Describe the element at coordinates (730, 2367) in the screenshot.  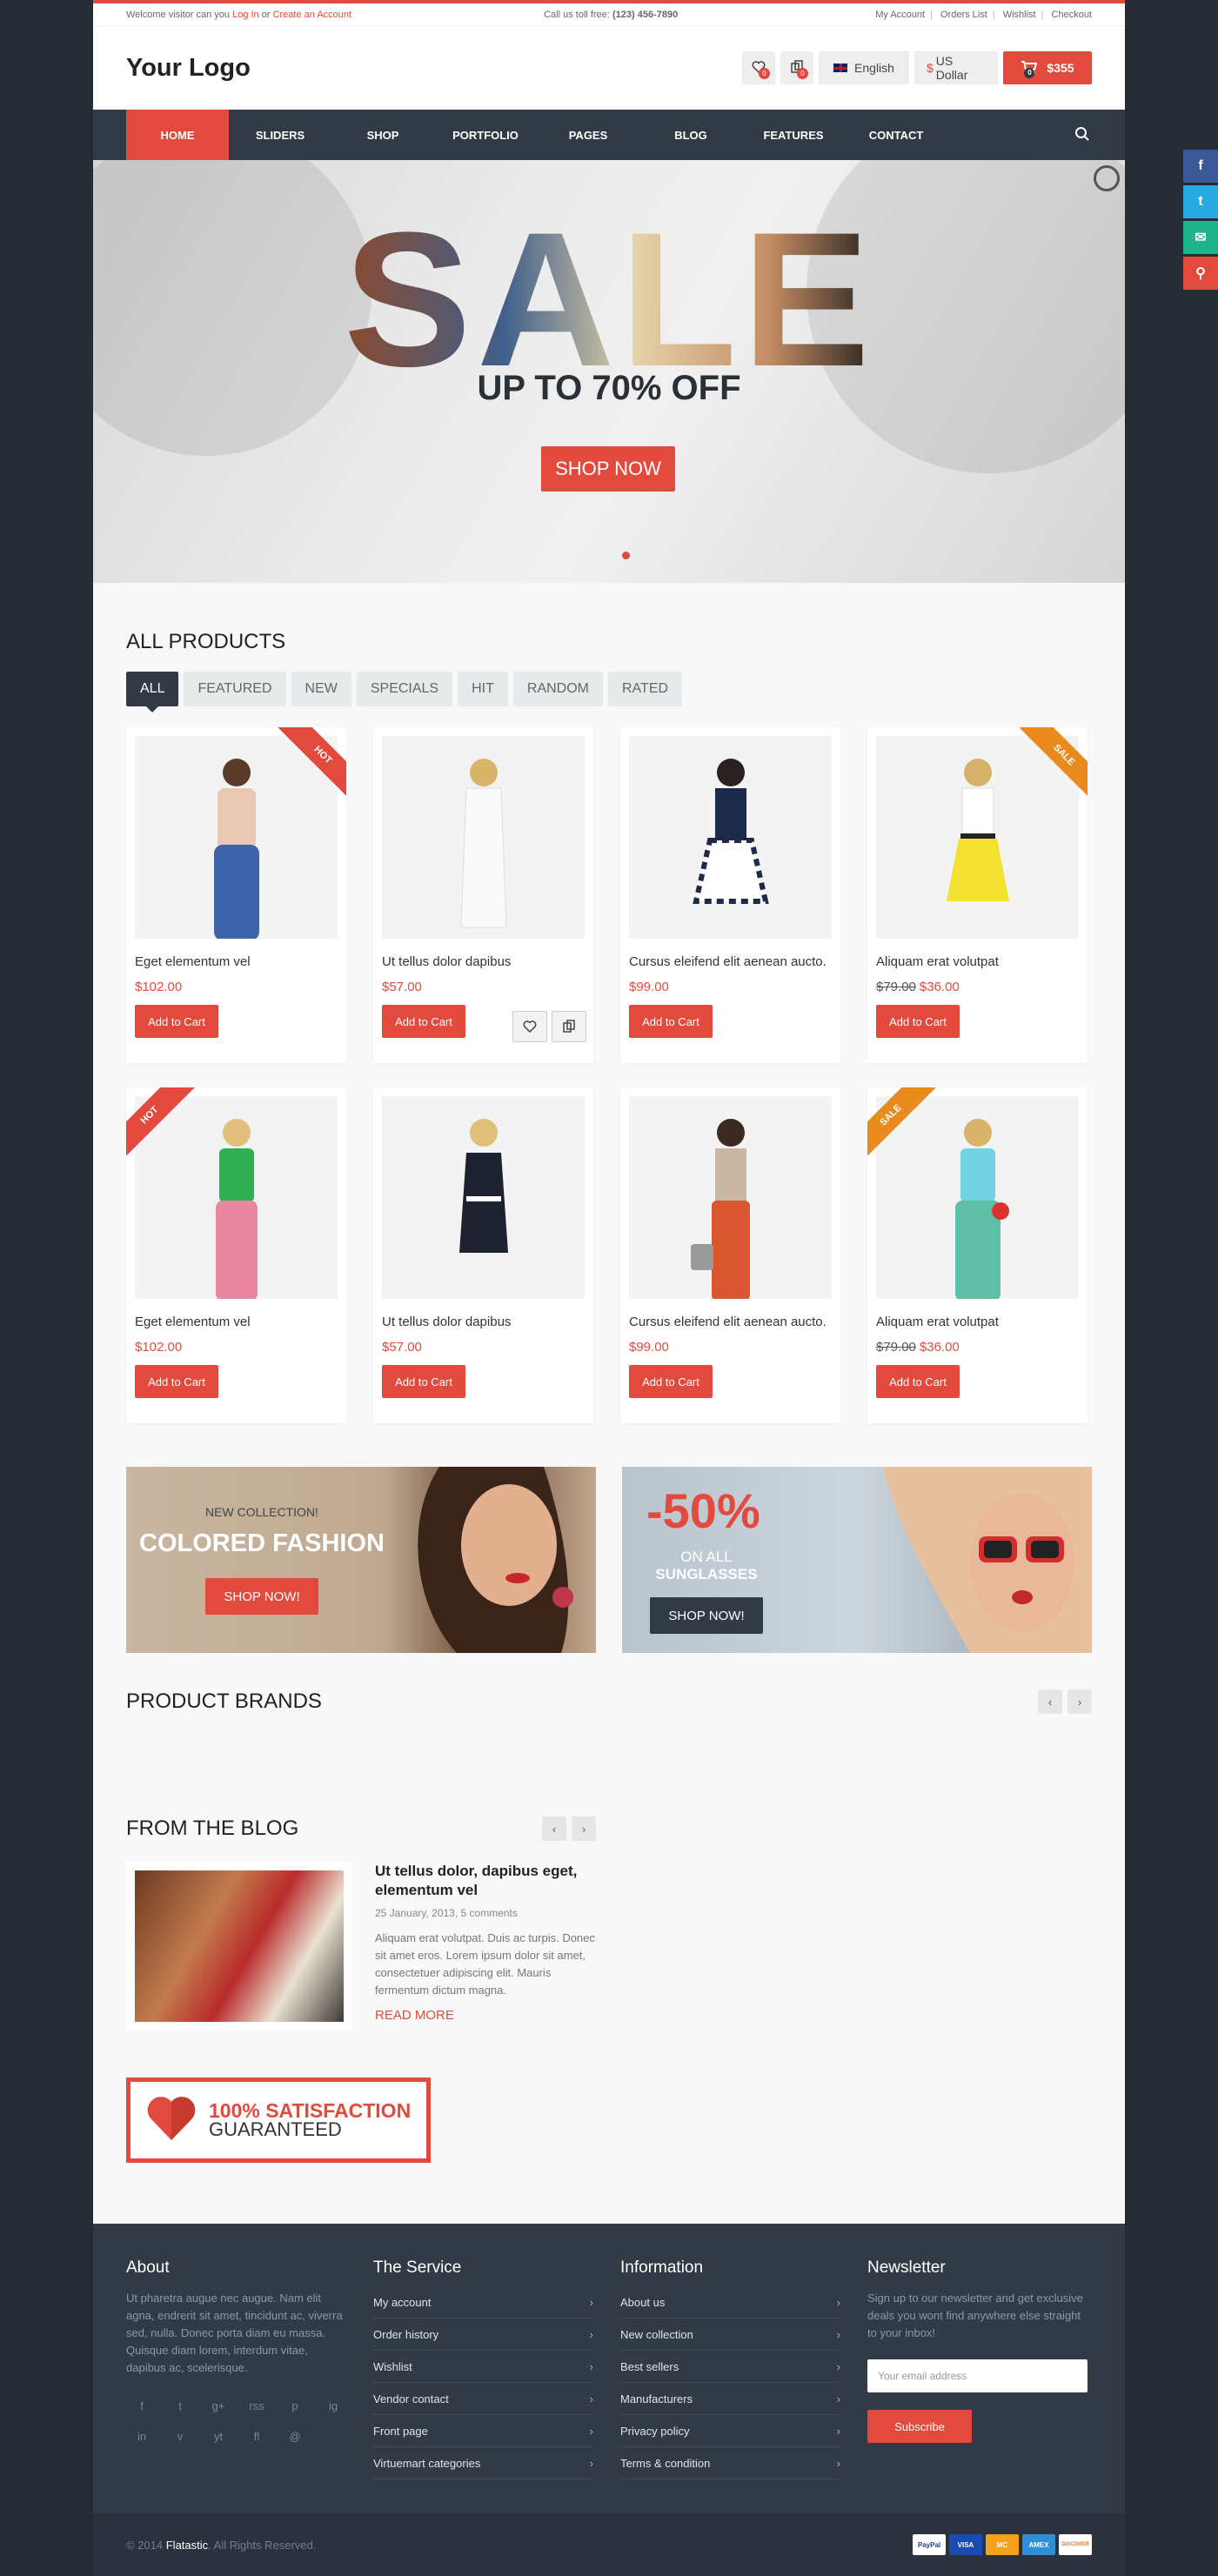
I see `footer-link-best-sellers: Best sellers ›` at that location.